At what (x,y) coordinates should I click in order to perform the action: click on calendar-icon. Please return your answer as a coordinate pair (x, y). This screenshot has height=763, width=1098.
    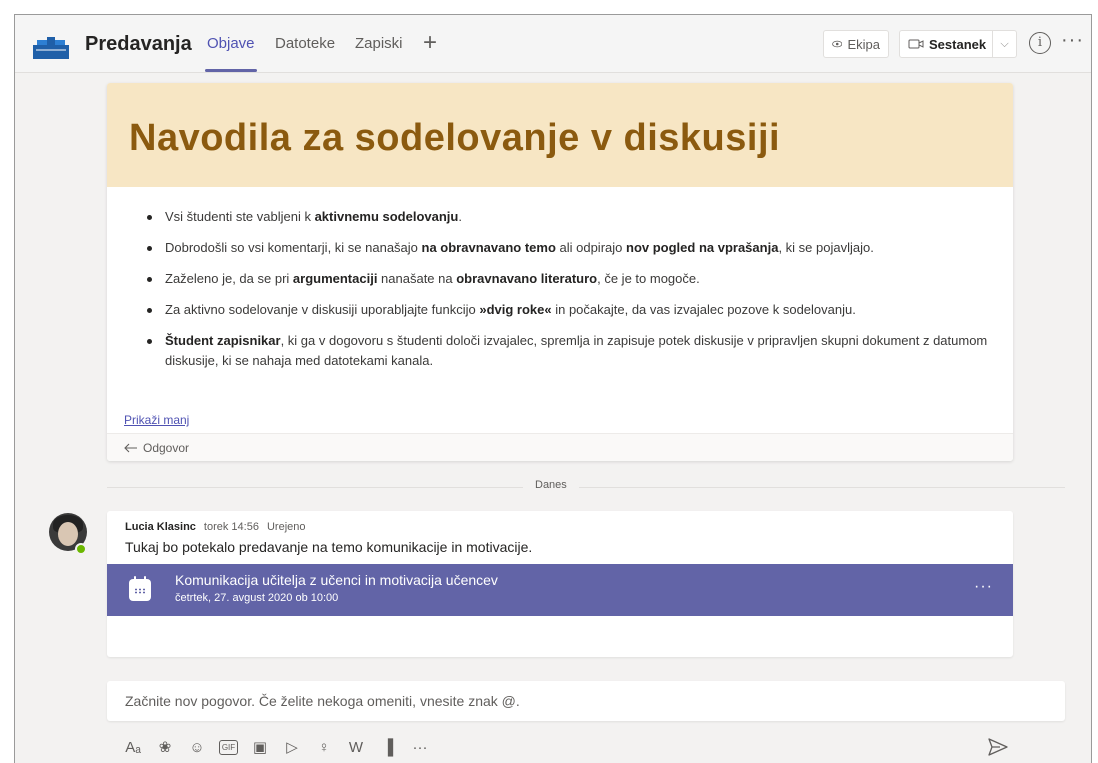
    Looking at the image, I should click on (140, 588).